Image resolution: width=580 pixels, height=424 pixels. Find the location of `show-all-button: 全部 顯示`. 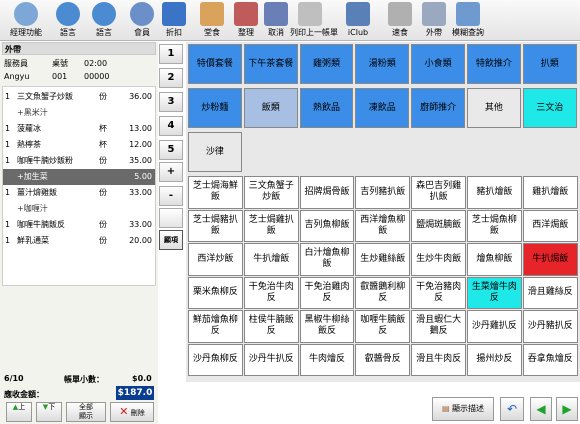

show-all-button: 全部 顯示 is located at coordinates (86, 412).